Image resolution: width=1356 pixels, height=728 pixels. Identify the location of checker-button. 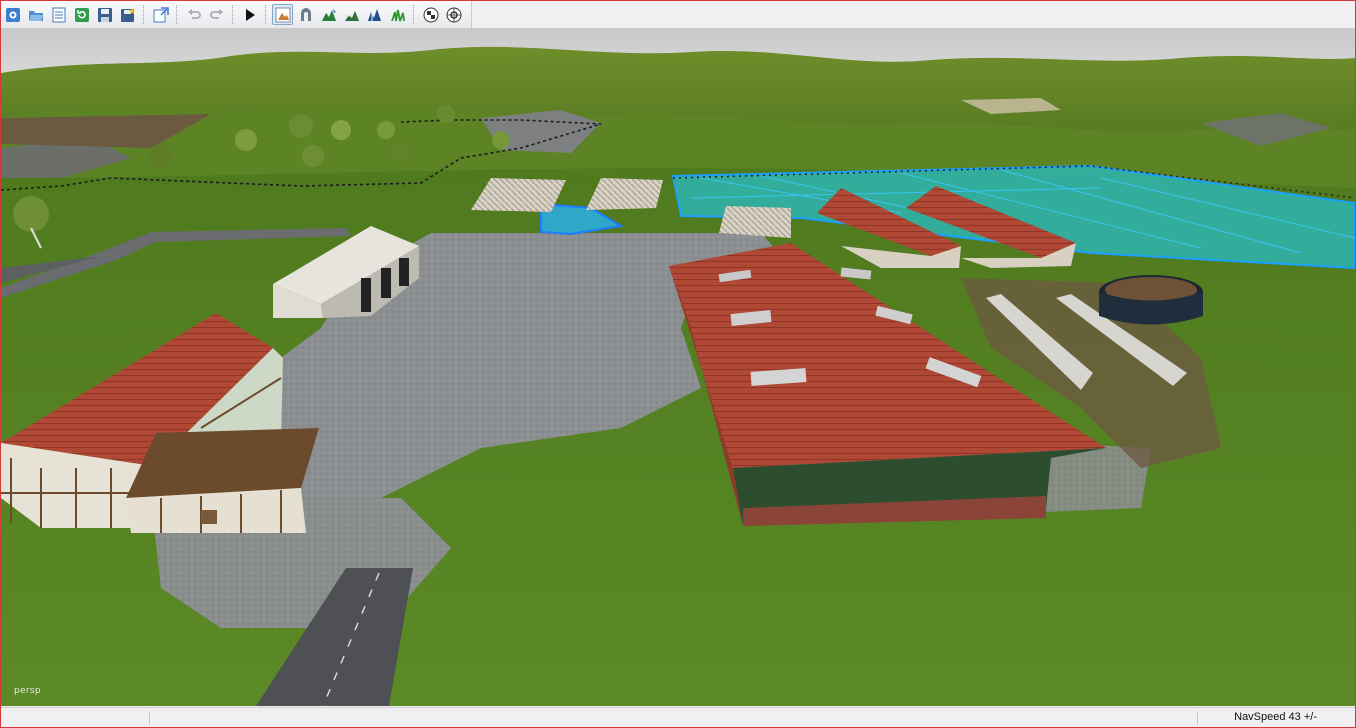
(430, 14).